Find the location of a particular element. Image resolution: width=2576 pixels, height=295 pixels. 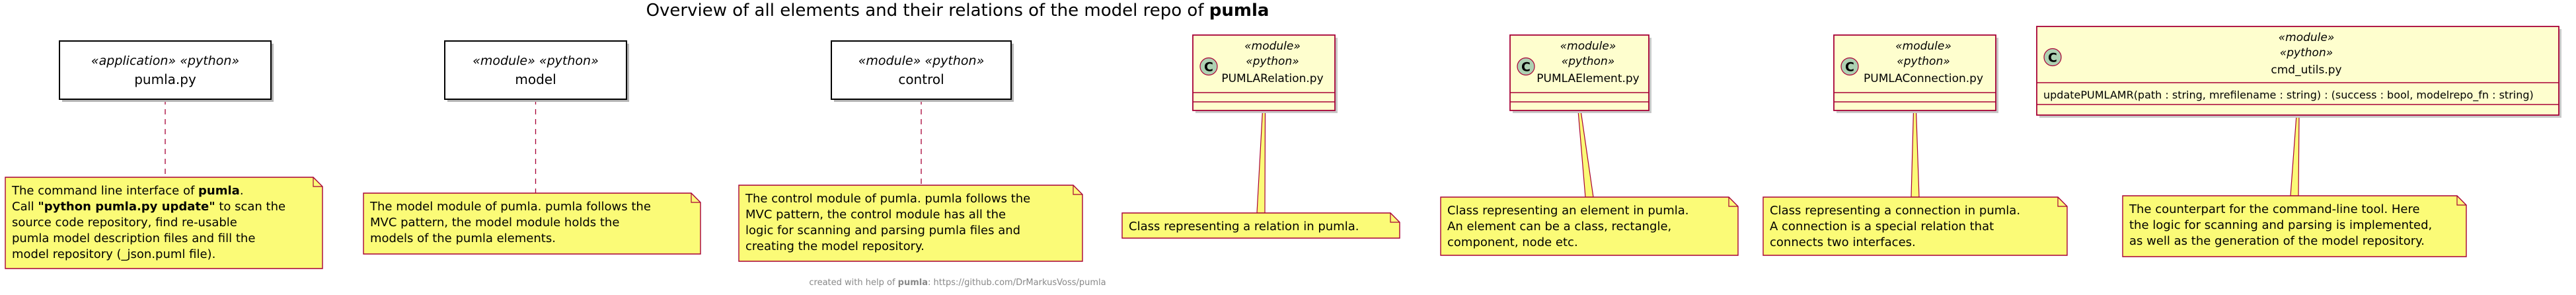

note-text-bold: "python pumla.py update" is located at coordinates (127, 207).